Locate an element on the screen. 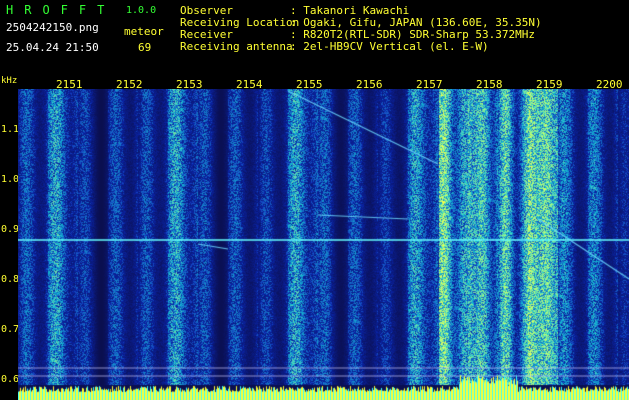 The image size is (629, 400). detection-count: 69 is located at coordinates (145, 47).